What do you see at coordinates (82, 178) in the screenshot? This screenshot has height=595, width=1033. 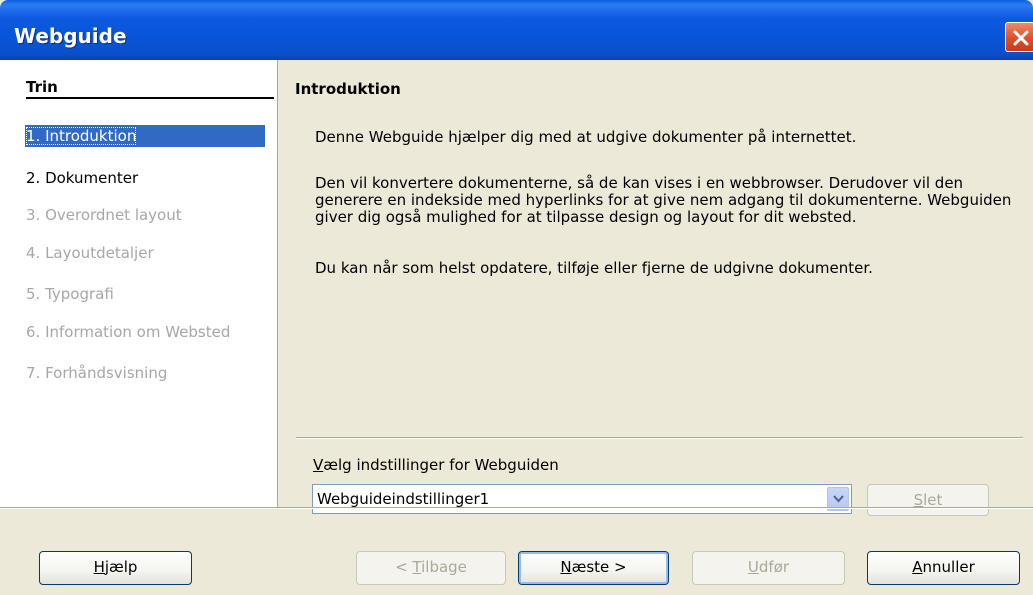 I see `step-label: 2. Dokumenter` at bounding box center [82, 178].